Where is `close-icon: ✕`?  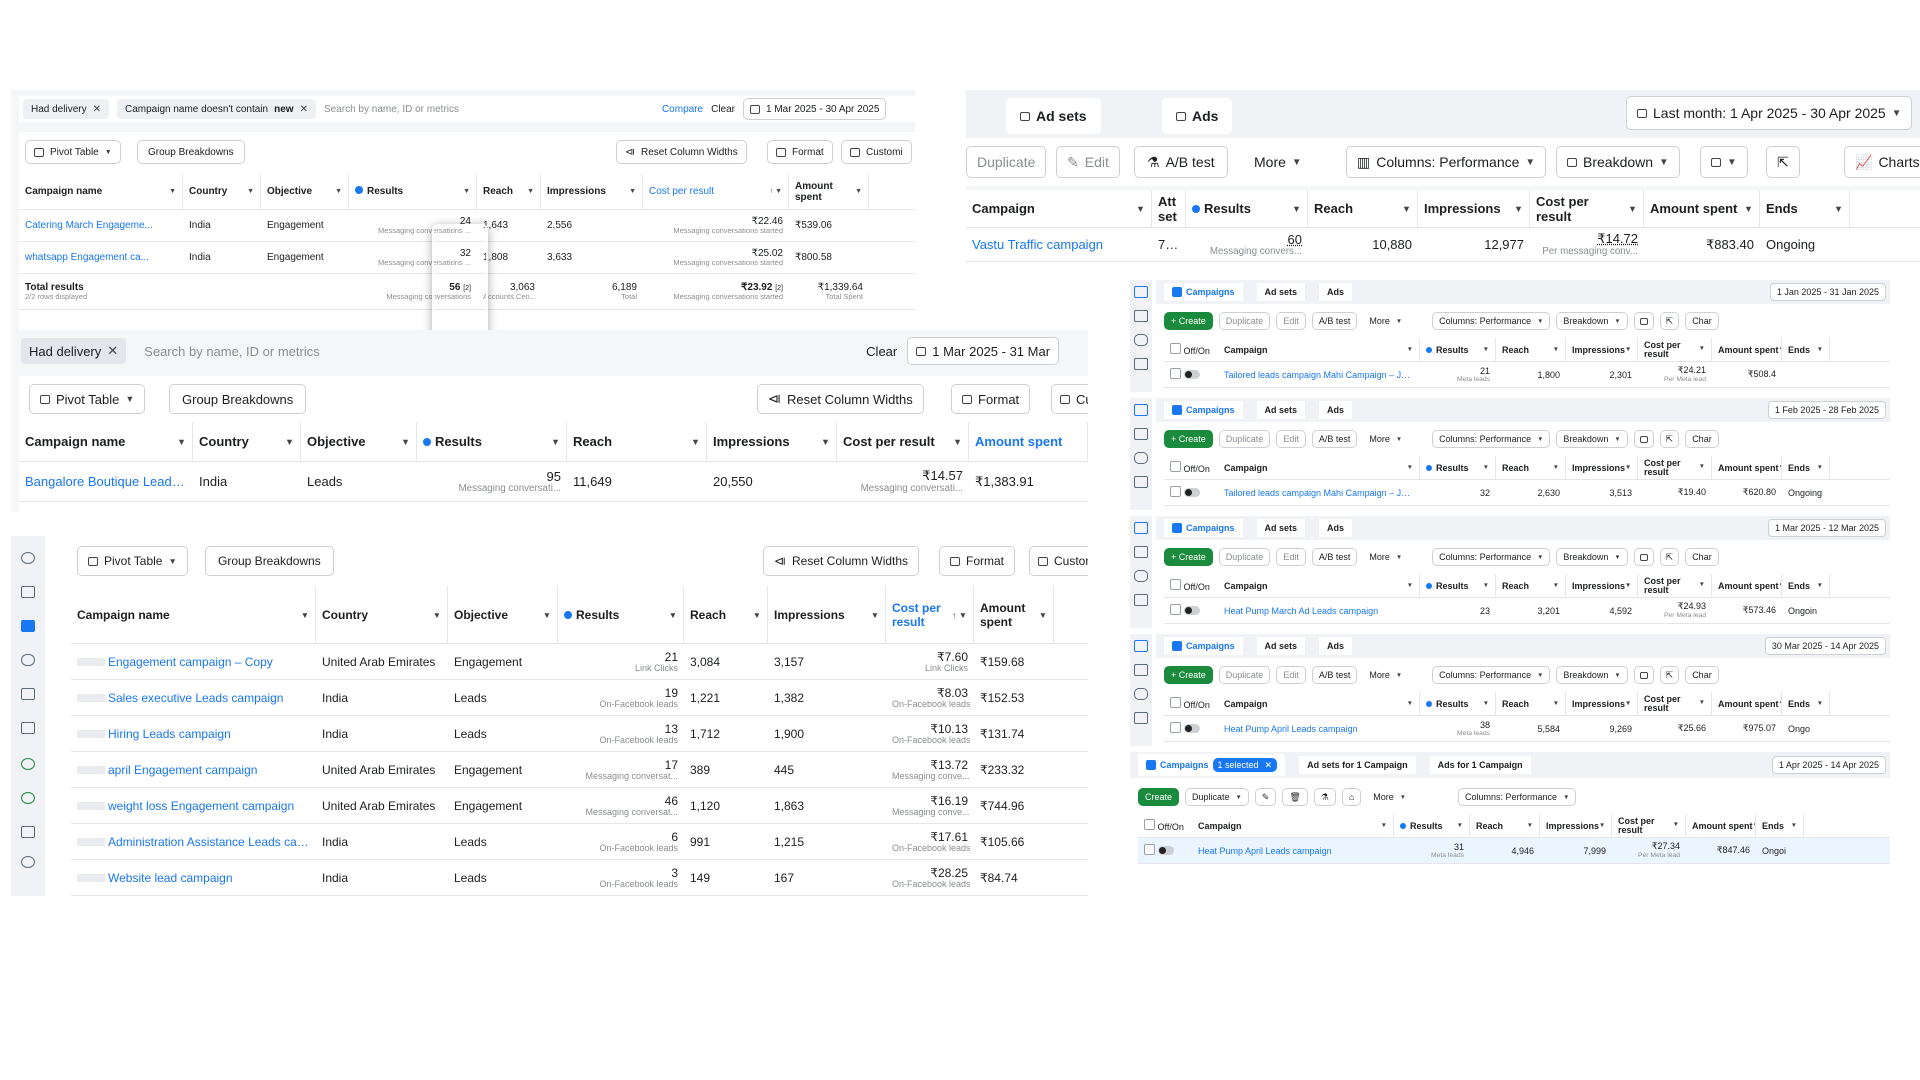 close-icon: ✕ is located at coordinates (112, 351).